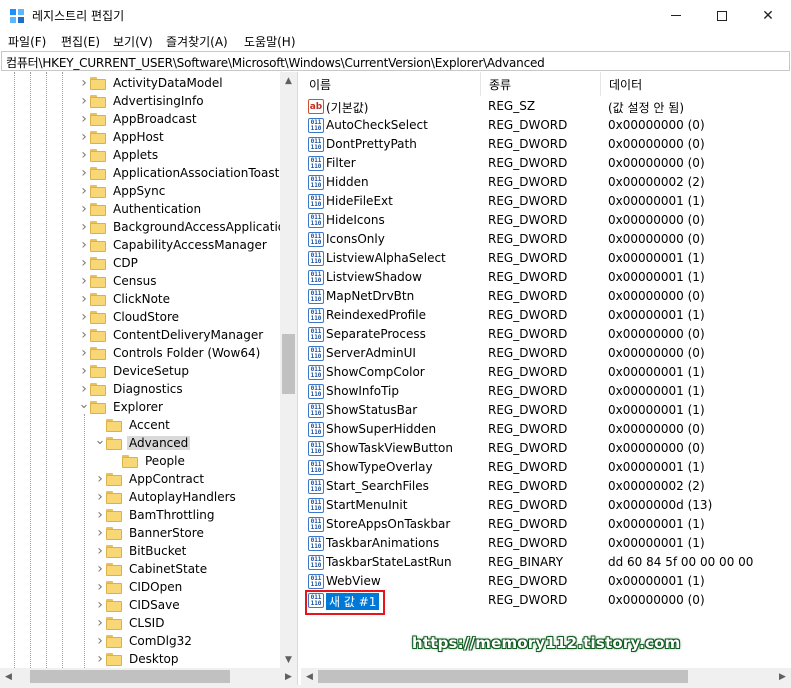  I want to click on tree-item: › Controls Folder (Wow64), so click(170, 353).